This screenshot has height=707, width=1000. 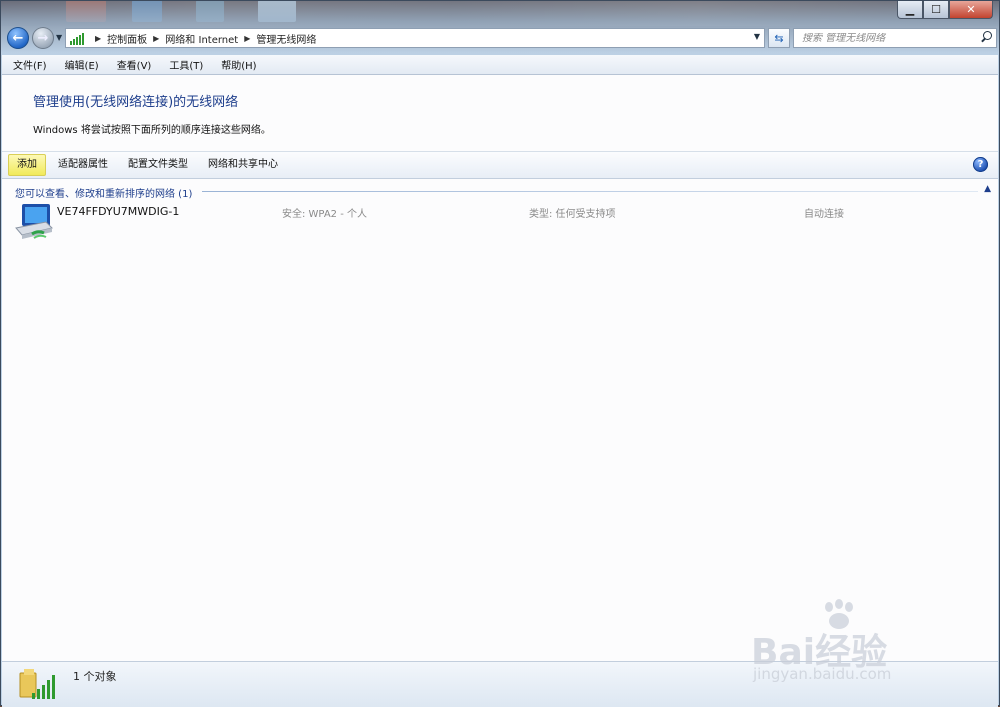 I want to click on breadcrumb-manage-wireless: 管理无线网络, so click(x=286, y=38).